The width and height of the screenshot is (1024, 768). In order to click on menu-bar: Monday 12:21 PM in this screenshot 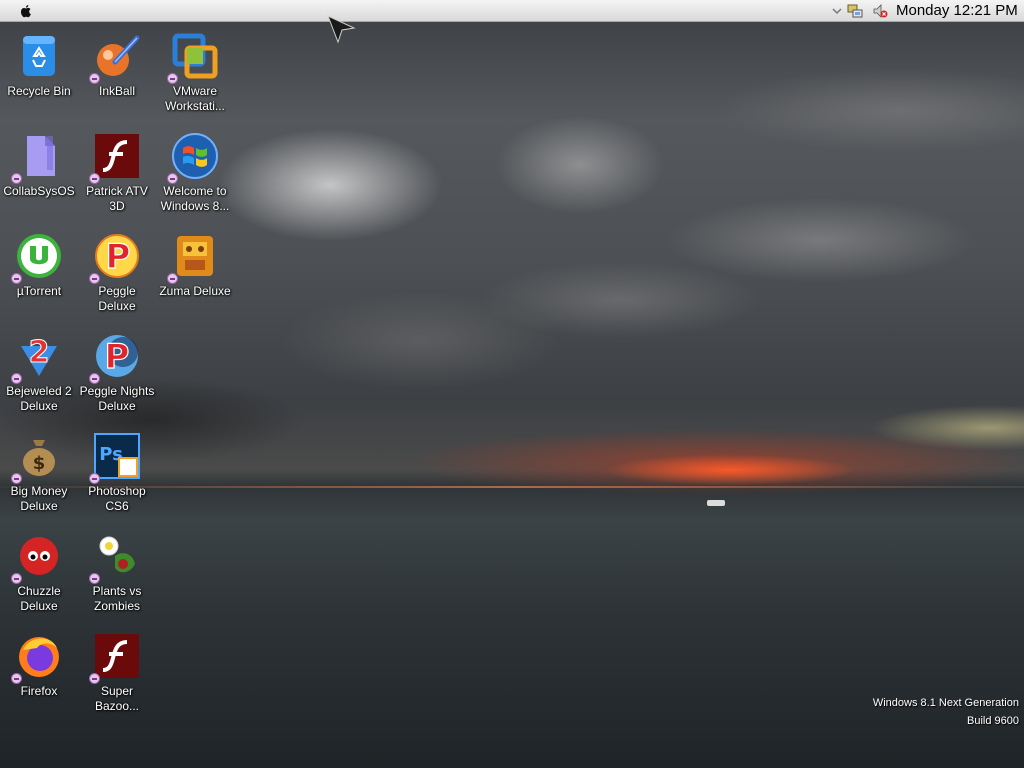, I will do `click(512, 11)`.